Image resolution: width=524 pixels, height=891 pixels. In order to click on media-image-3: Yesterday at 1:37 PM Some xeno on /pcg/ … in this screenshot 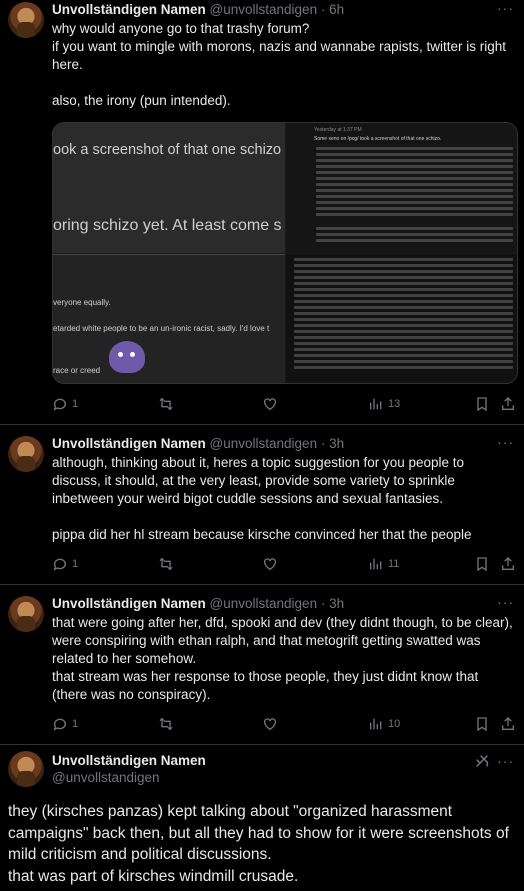, I will do `click(401, 188)`.